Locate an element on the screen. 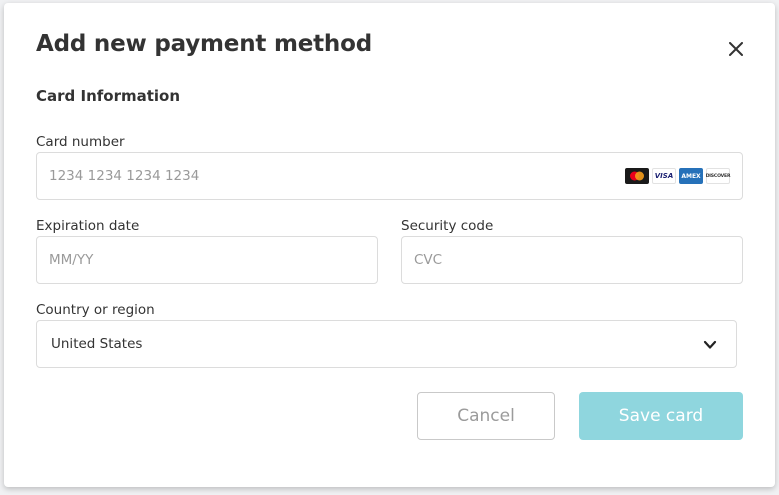 This screenshot has height=495, width=779. card-number-placeholder: 1234 1234 1234 1234 is located at coordinates (124, 176).